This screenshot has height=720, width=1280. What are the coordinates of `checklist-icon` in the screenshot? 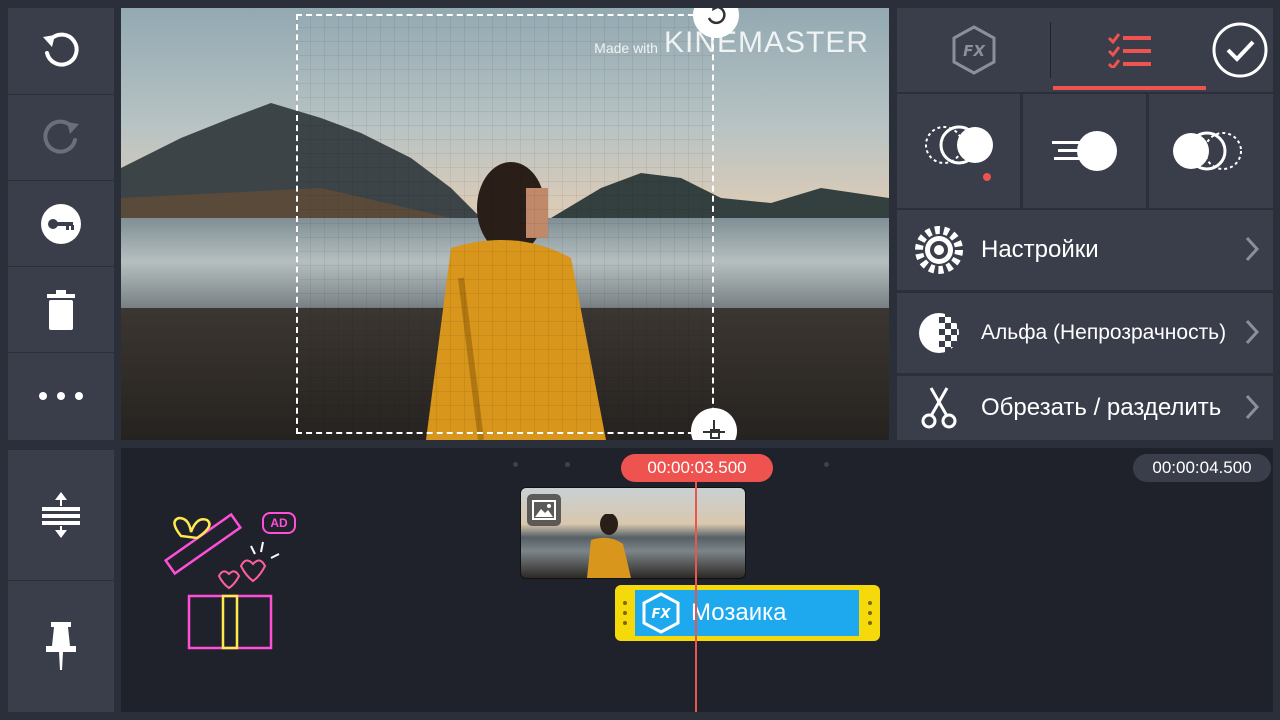 It's located at (1129, 50).